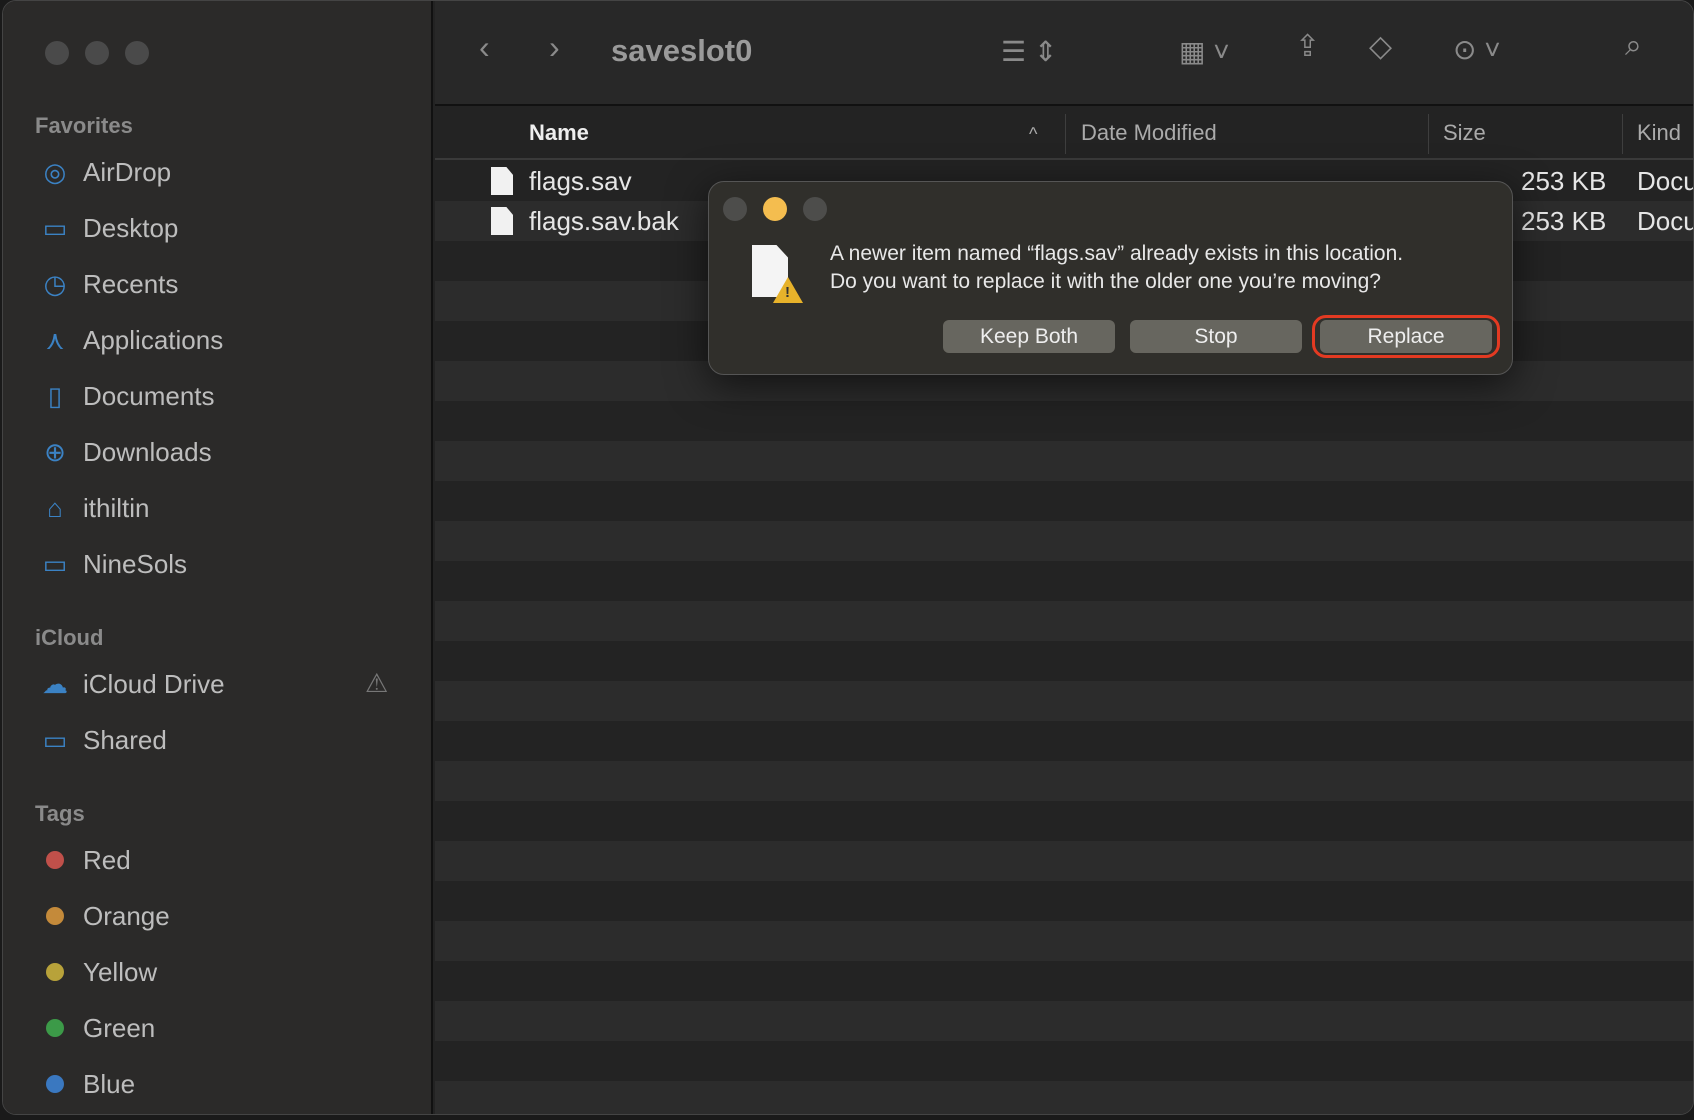  Describe the element at coordinates (109, 284) in the screenshot. I see `sidebar-item-recents: ◷ Recents` at that location.